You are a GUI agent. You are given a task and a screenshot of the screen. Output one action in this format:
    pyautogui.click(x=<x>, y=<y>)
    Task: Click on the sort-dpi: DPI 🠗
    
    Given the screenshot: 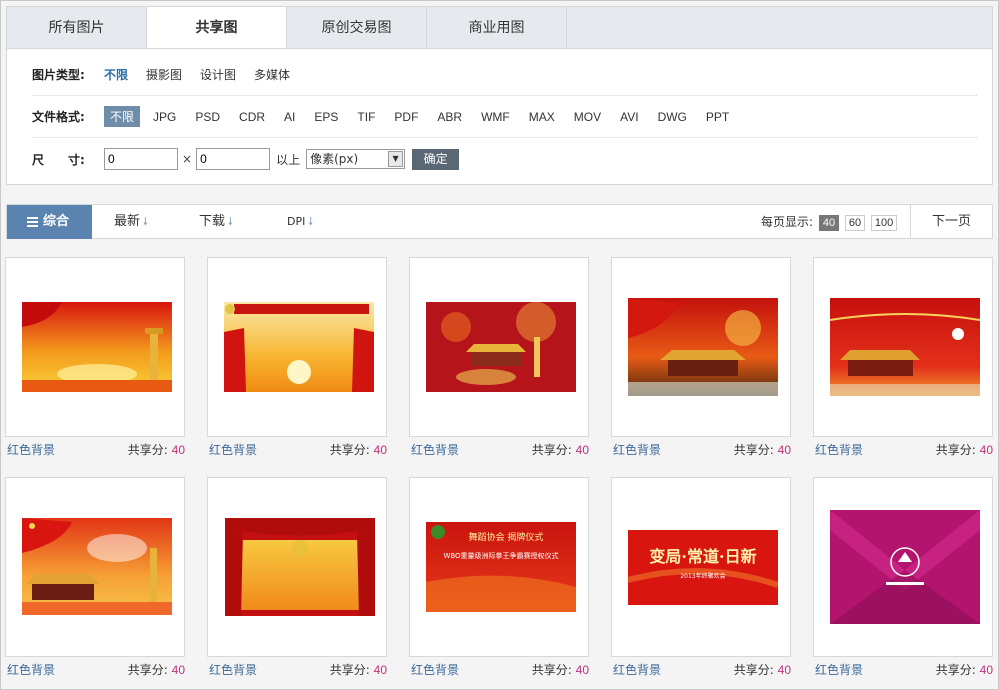 What is the action you would take?
    pyautogui.click(x=300, y=222)
    